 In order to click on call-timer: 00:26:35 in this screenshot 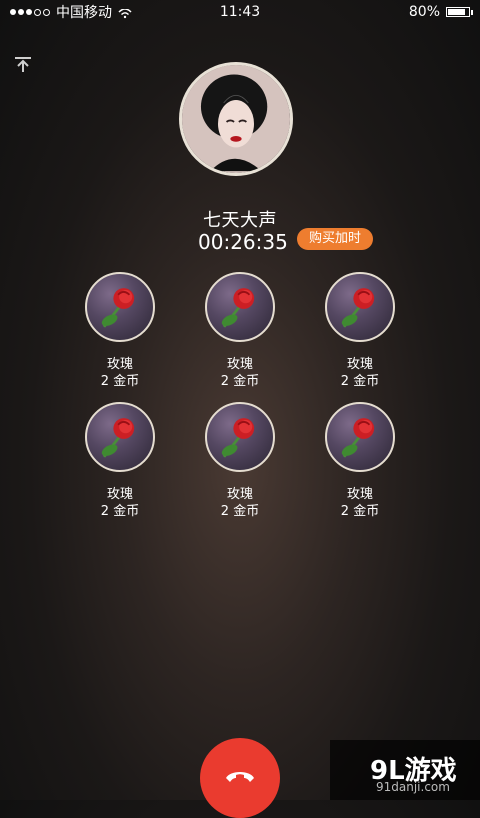, I will do `click(243, 242)`.